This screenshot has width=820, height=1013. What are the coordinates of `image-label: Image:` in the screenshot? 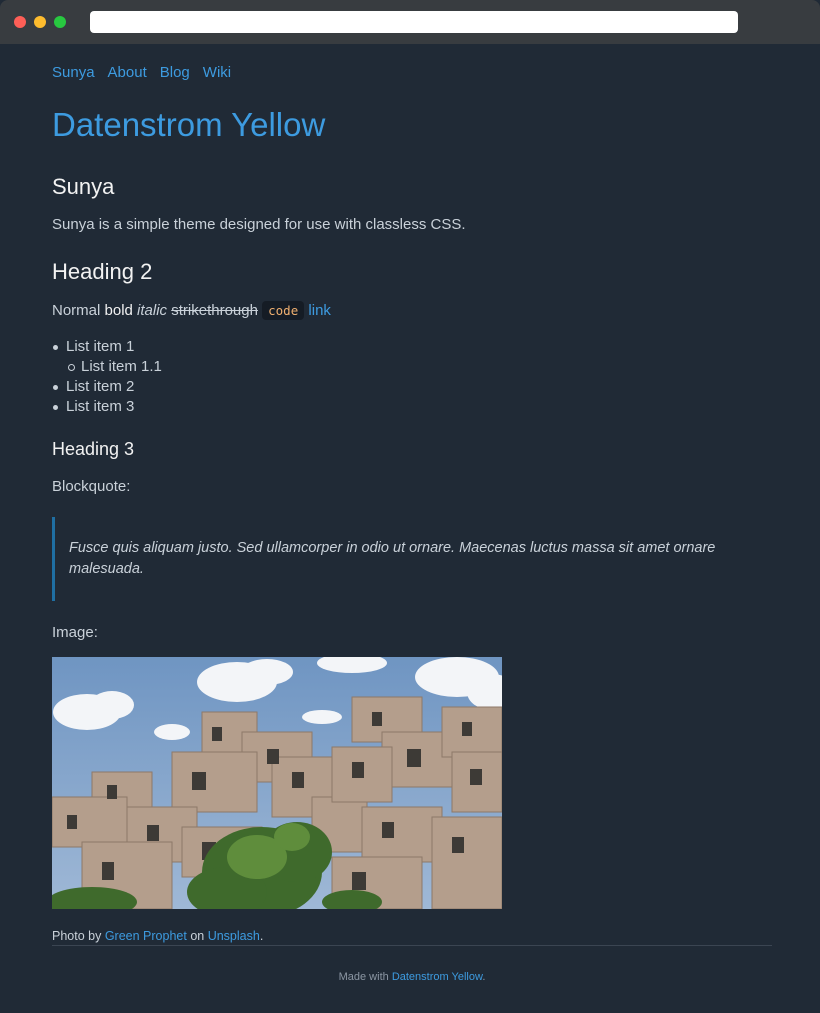 It's located at (75, 632).